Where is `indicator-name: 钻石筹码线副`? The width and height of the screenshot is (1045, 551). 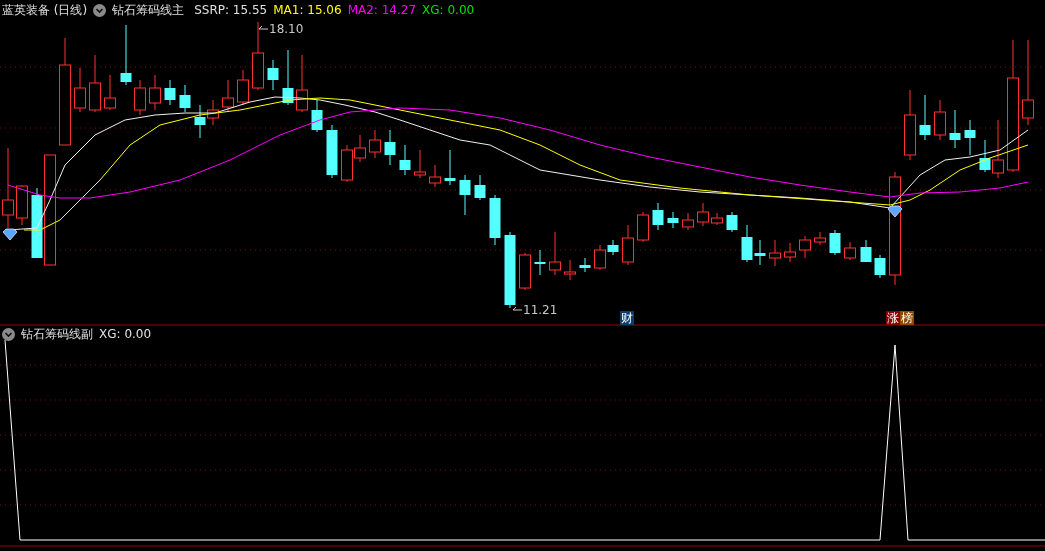
indicator-name: 钻石筹码线副 is located at coordinates (57, 334).